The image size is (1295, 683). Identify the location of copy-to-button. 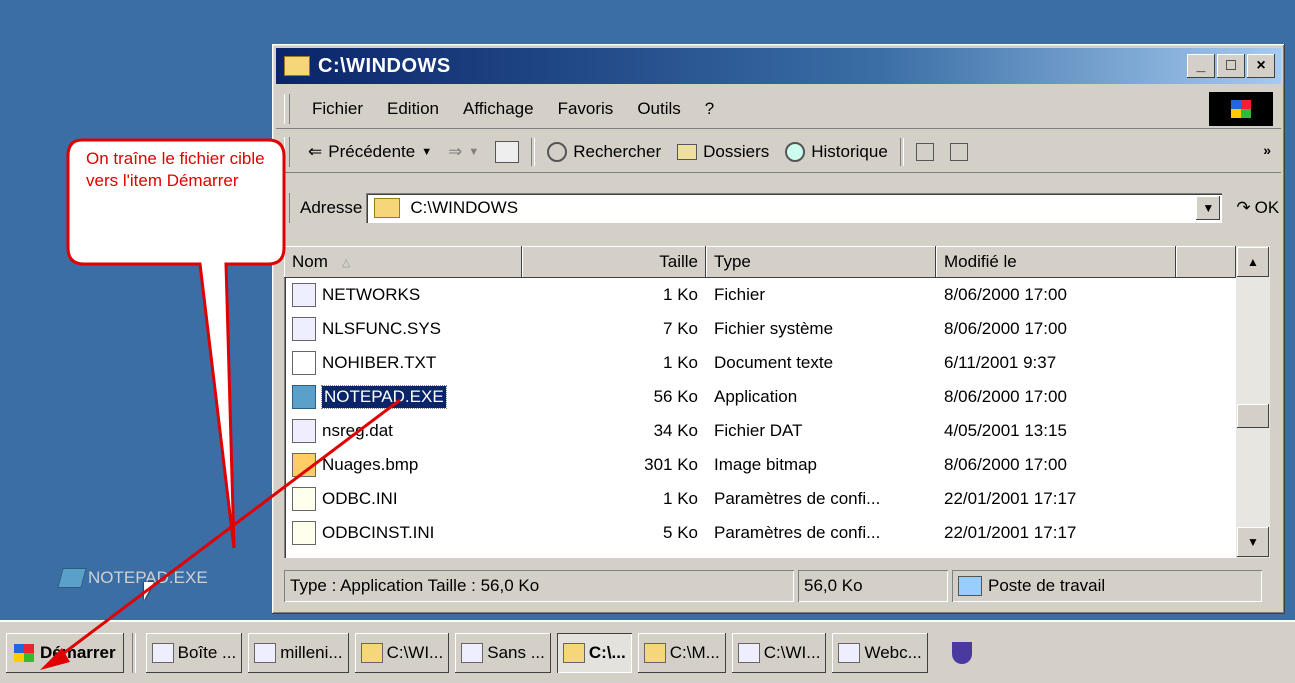
(959, 152).